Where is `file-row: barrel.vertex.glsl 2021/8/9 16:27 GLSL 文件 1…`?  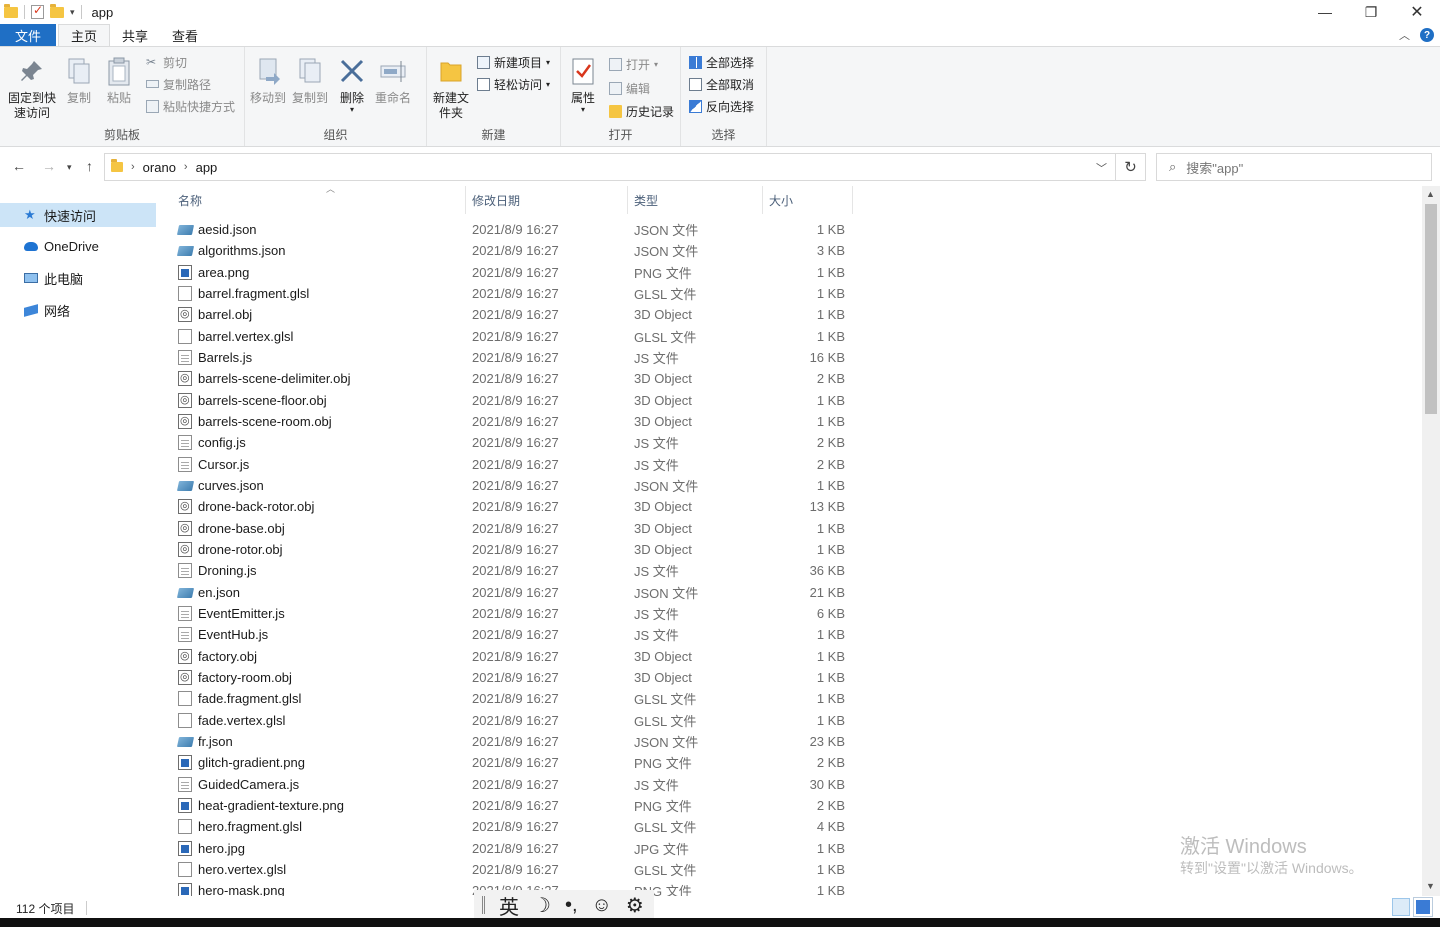 file-row: barrel.vertex.glsl 2021/8/9 16:27 GLSL 文件 1… is located at coordinates (514, 336).